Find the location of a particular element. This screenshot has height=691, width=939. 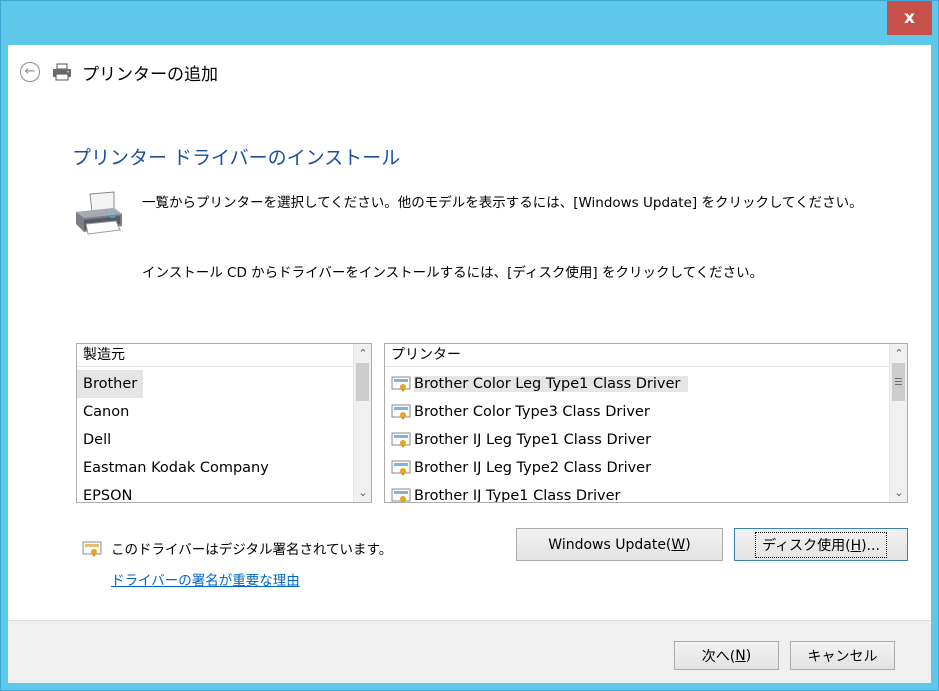

list-item: Brother IJ Leg Type2 Class Driver is located at coordinates (637, 468).